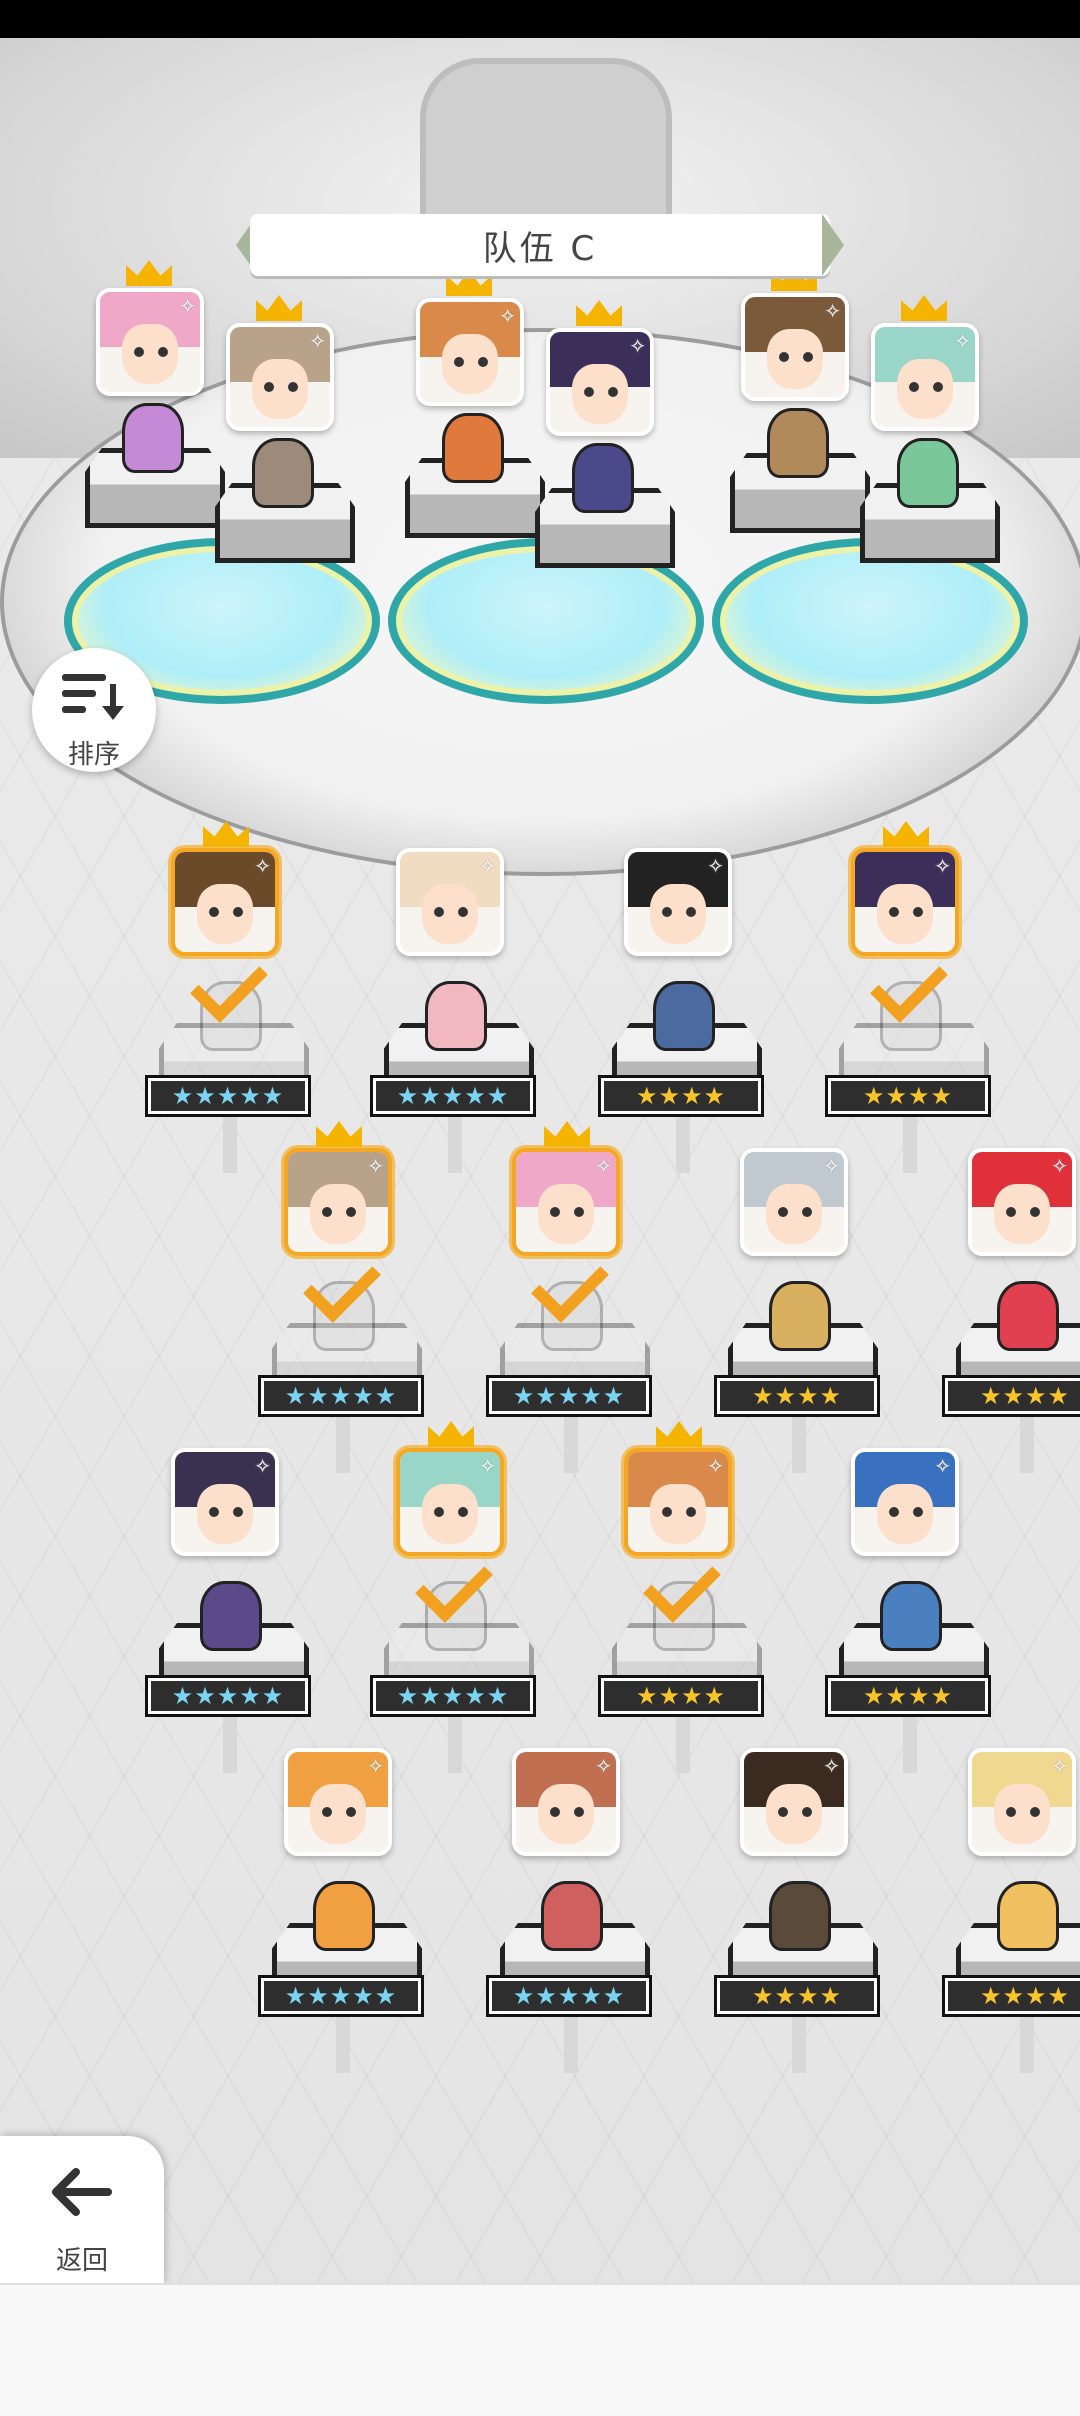 This screenshot has height=2416, width=1080. I want to click on sort-button: 排序, so click(94, 710).